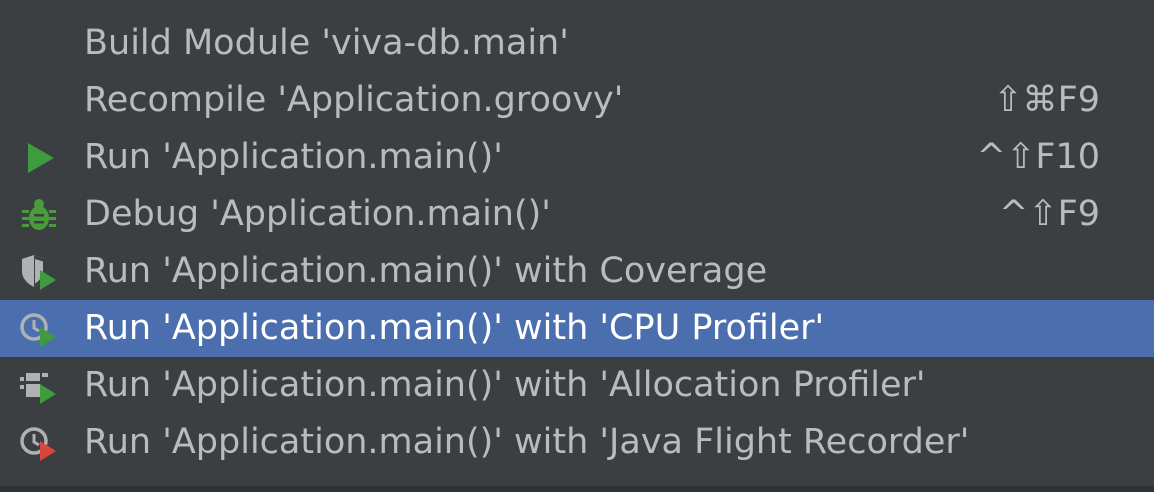  Describe the element at coordinates (577, 214) in the screenshot. I see `menu-item-debug: Debug 'Application.main()' ^⇧F9` at that location.